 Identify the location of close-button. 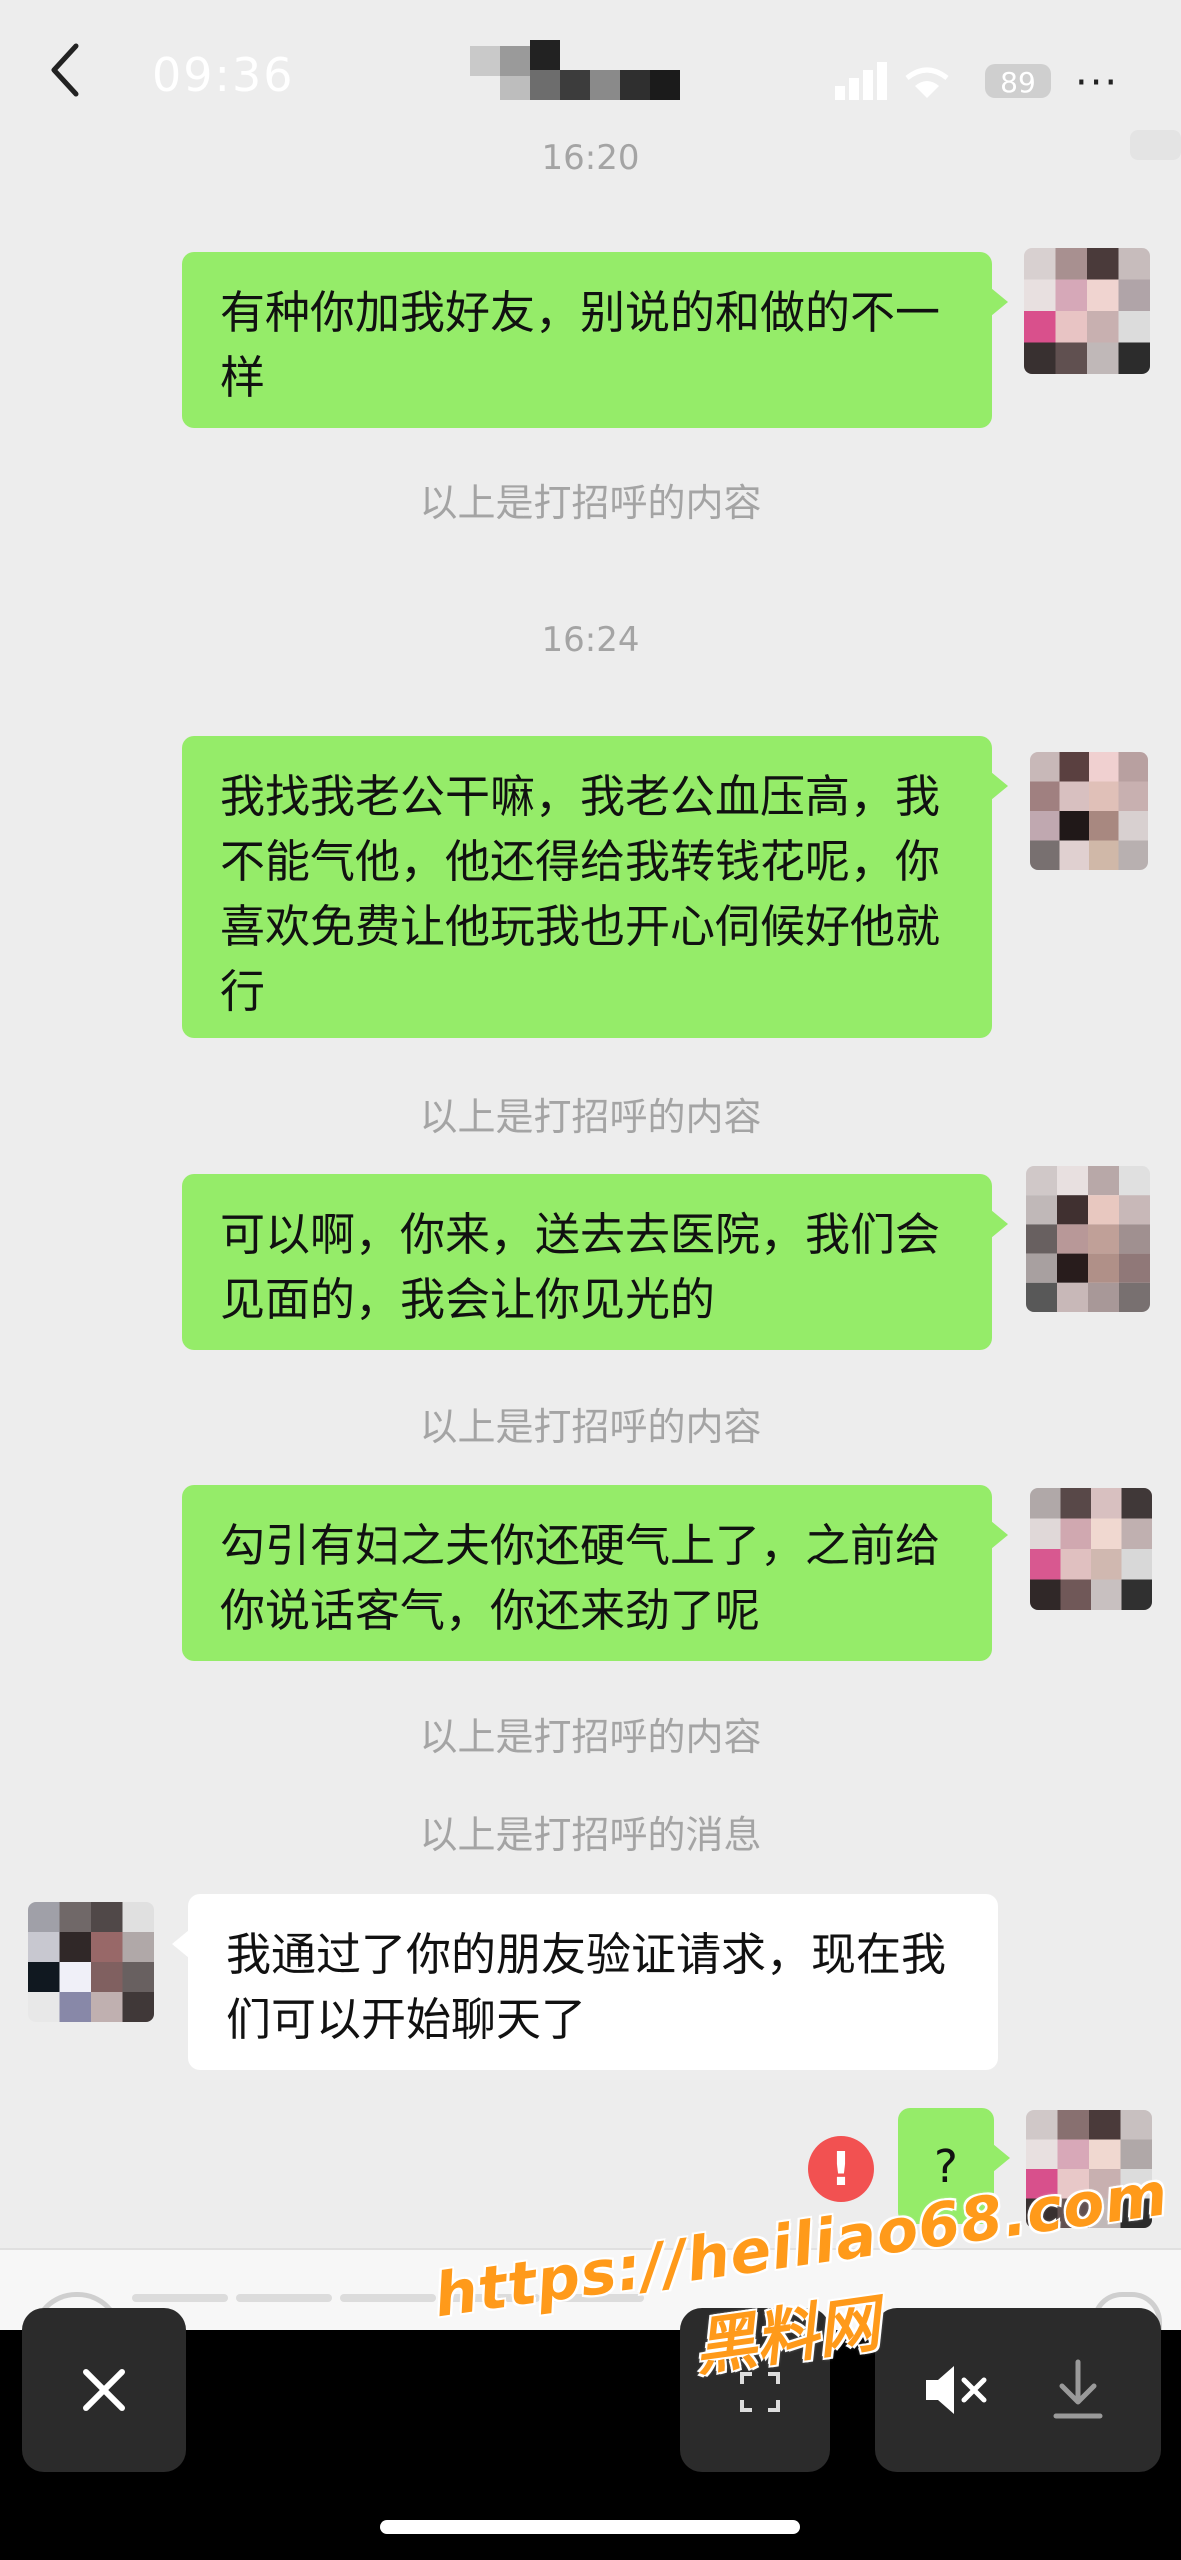
(104, 2390).